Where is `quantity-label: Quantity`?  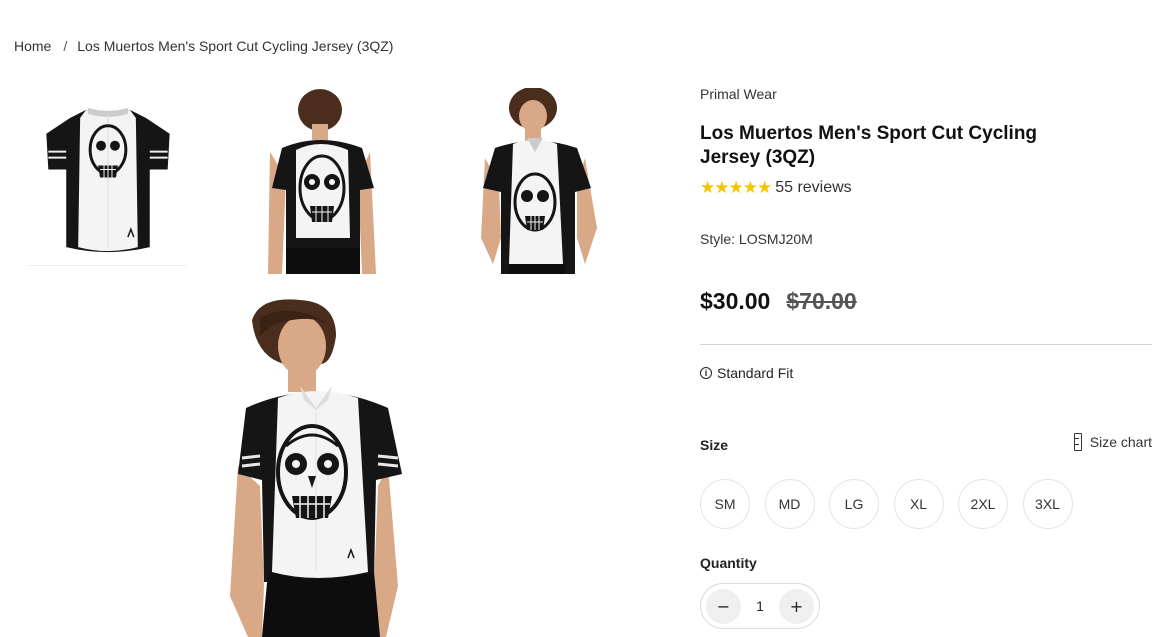 quantity-label: Quantity is located at coordinates (728, 563).